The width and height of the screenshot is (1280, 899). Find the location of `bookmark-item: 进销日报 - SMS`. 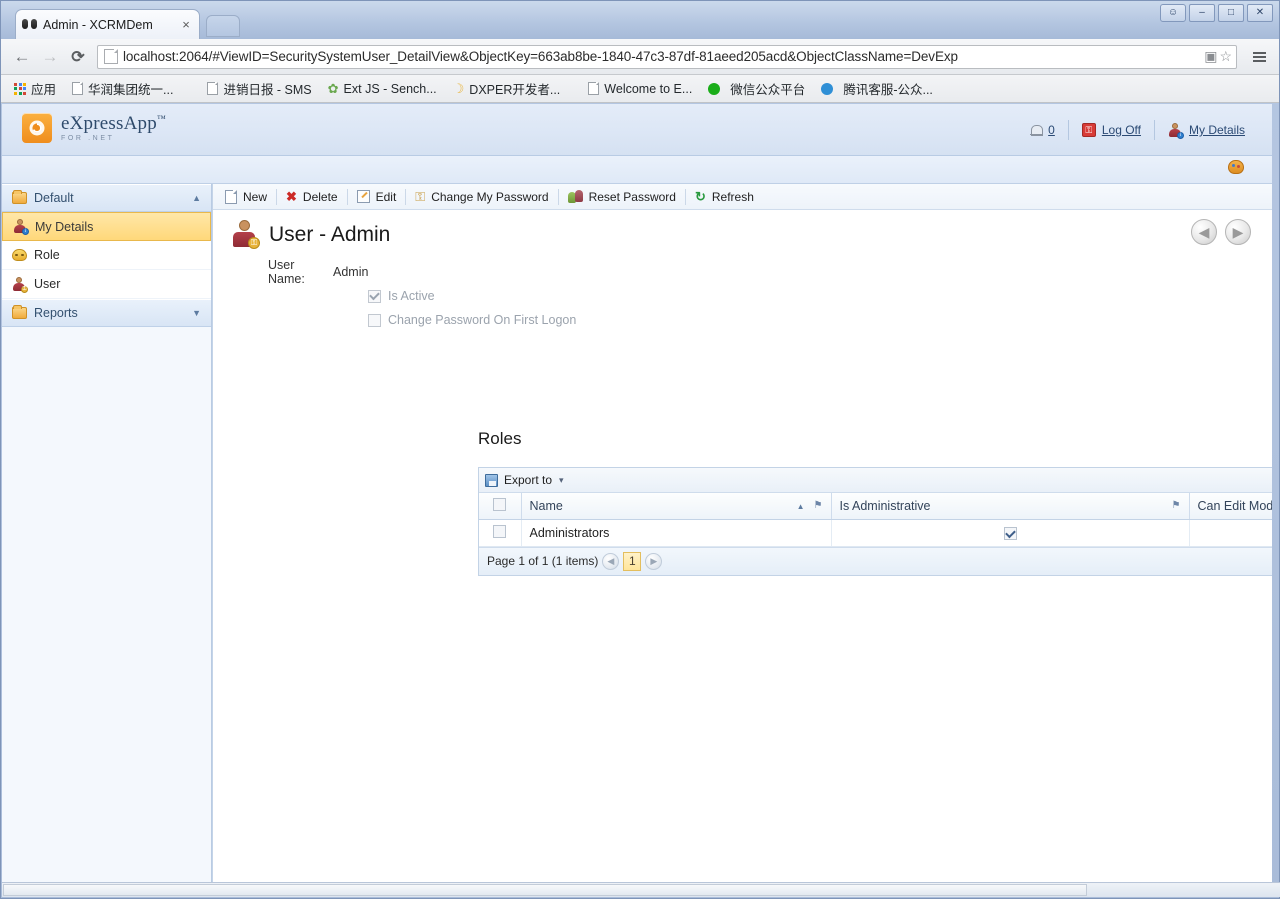

bookmark-item: 进销日报 - SMS is located at coordinates (259, 89).